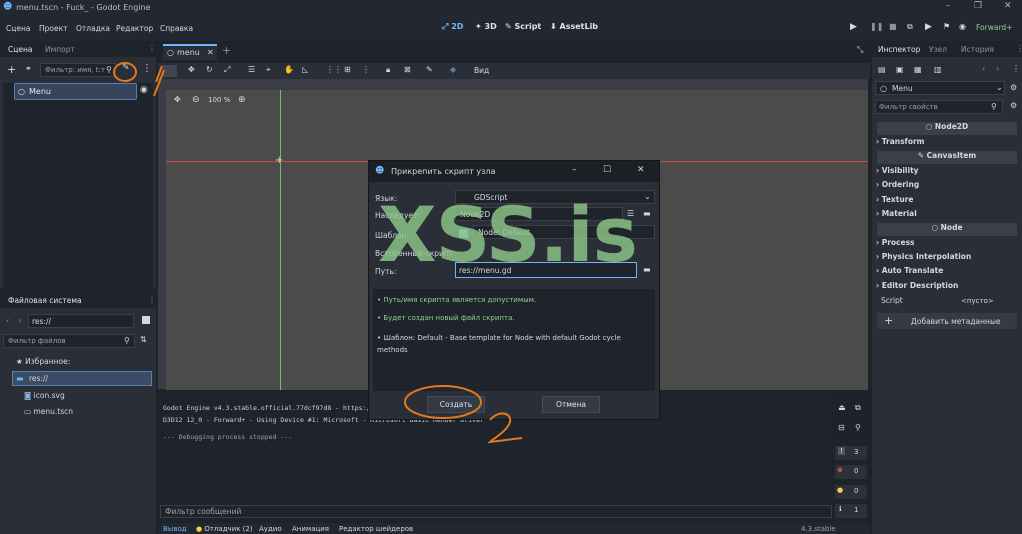  Describe the element at coordinates (159, 81) in the screenshot. I see `annotation-mark-one` at that location.